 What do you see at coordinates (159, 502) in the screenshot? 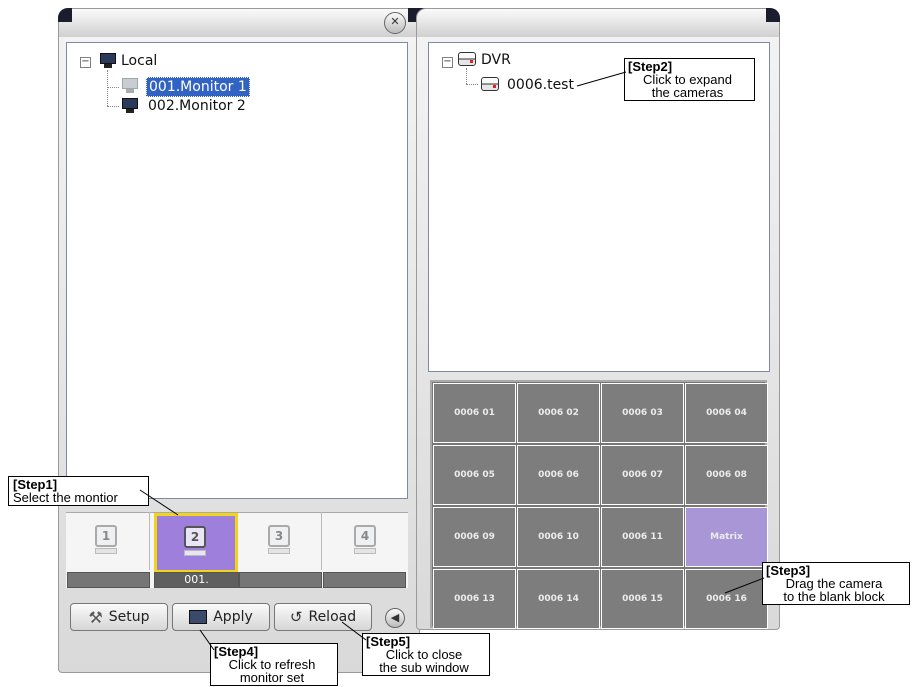
I see `leader-step1` at bounding box center [159, 502].